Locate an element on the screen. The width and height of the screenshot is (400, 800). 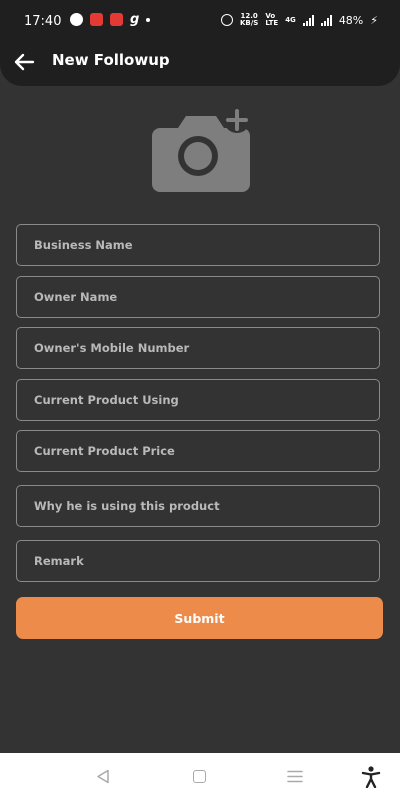
add-photo-camera-icon is located at coordinates (201, 149).